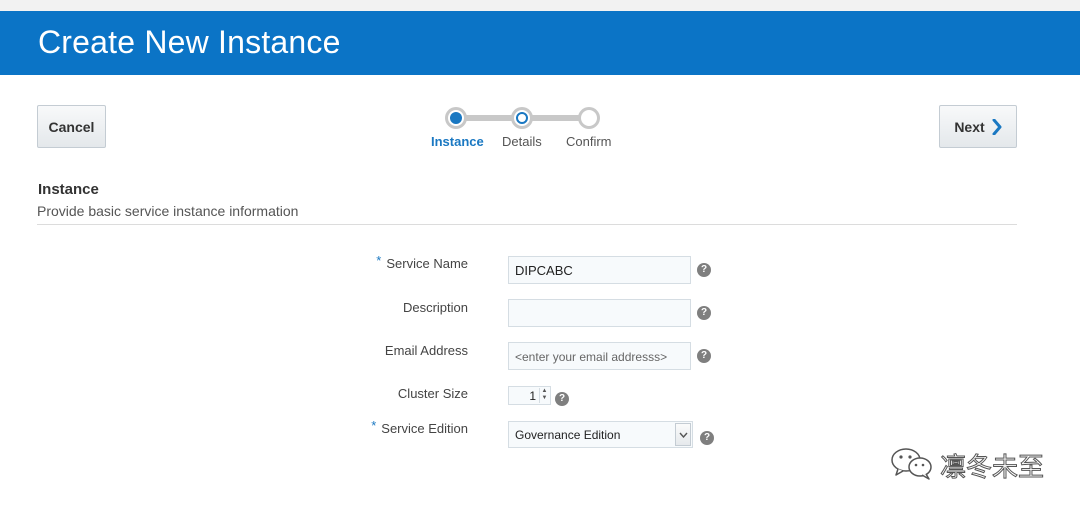 The image size is (1080, 511). I want to click on section-title: Instance, so click(68, 189).